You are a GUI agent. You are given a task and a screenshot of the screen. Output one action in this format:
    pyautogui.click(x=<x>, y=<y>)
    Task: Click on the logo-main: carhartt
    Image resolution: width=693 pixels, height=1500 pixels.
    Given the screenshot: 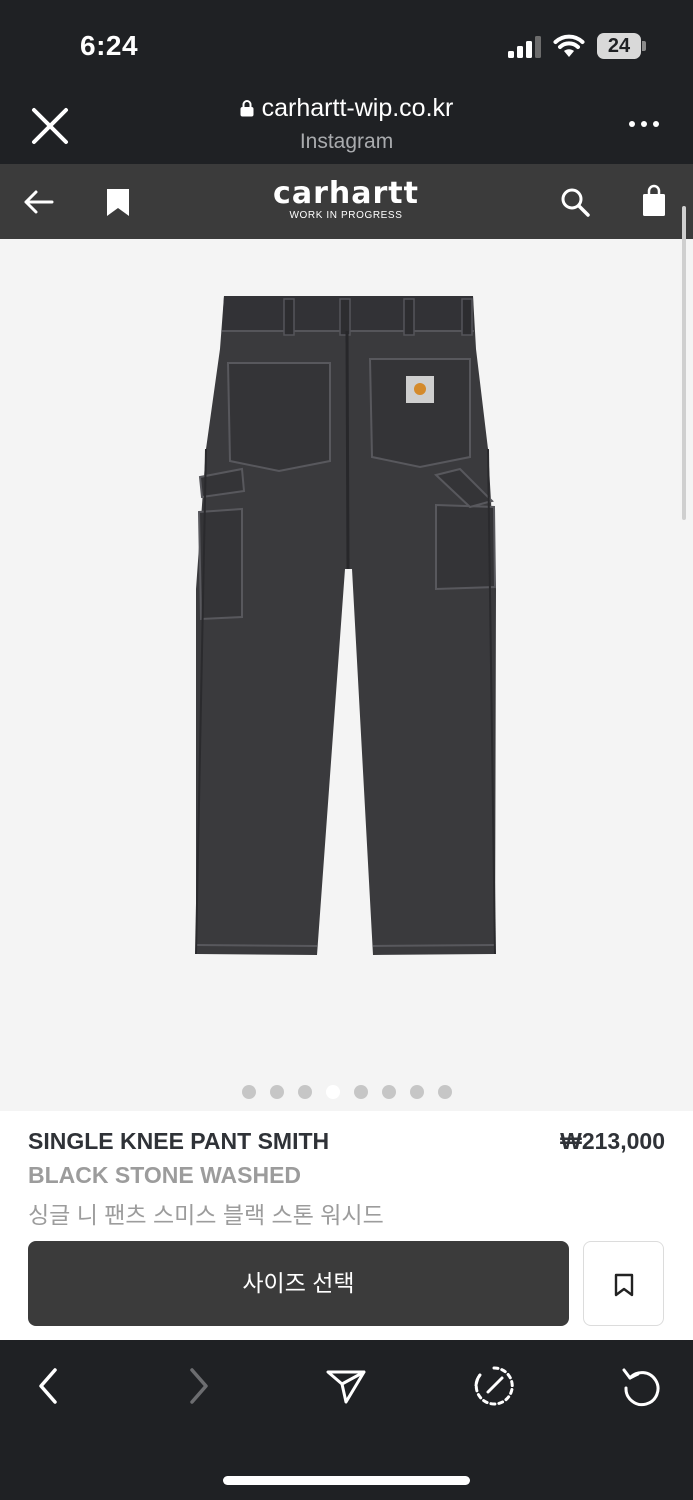 What is the action you would take?
    pyautogui.click(x=346, y=193)
    